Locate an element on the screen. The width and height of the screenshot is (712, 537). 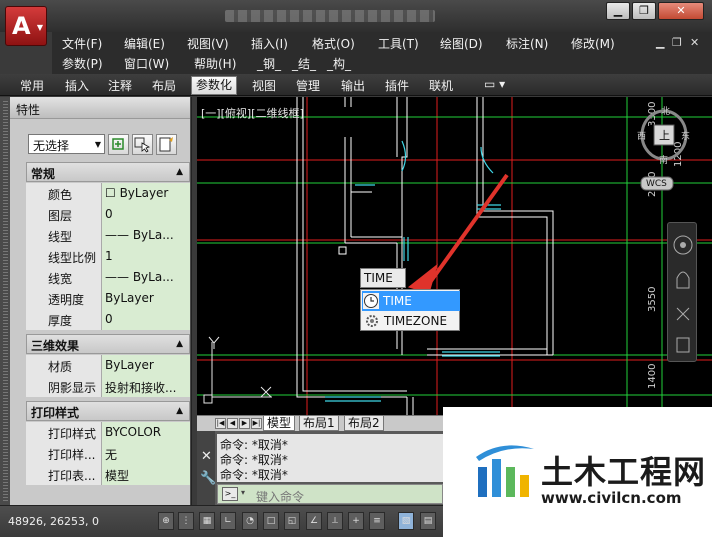
prop-row-material: 材质 ByLayer is located at coordinates (108, 365).